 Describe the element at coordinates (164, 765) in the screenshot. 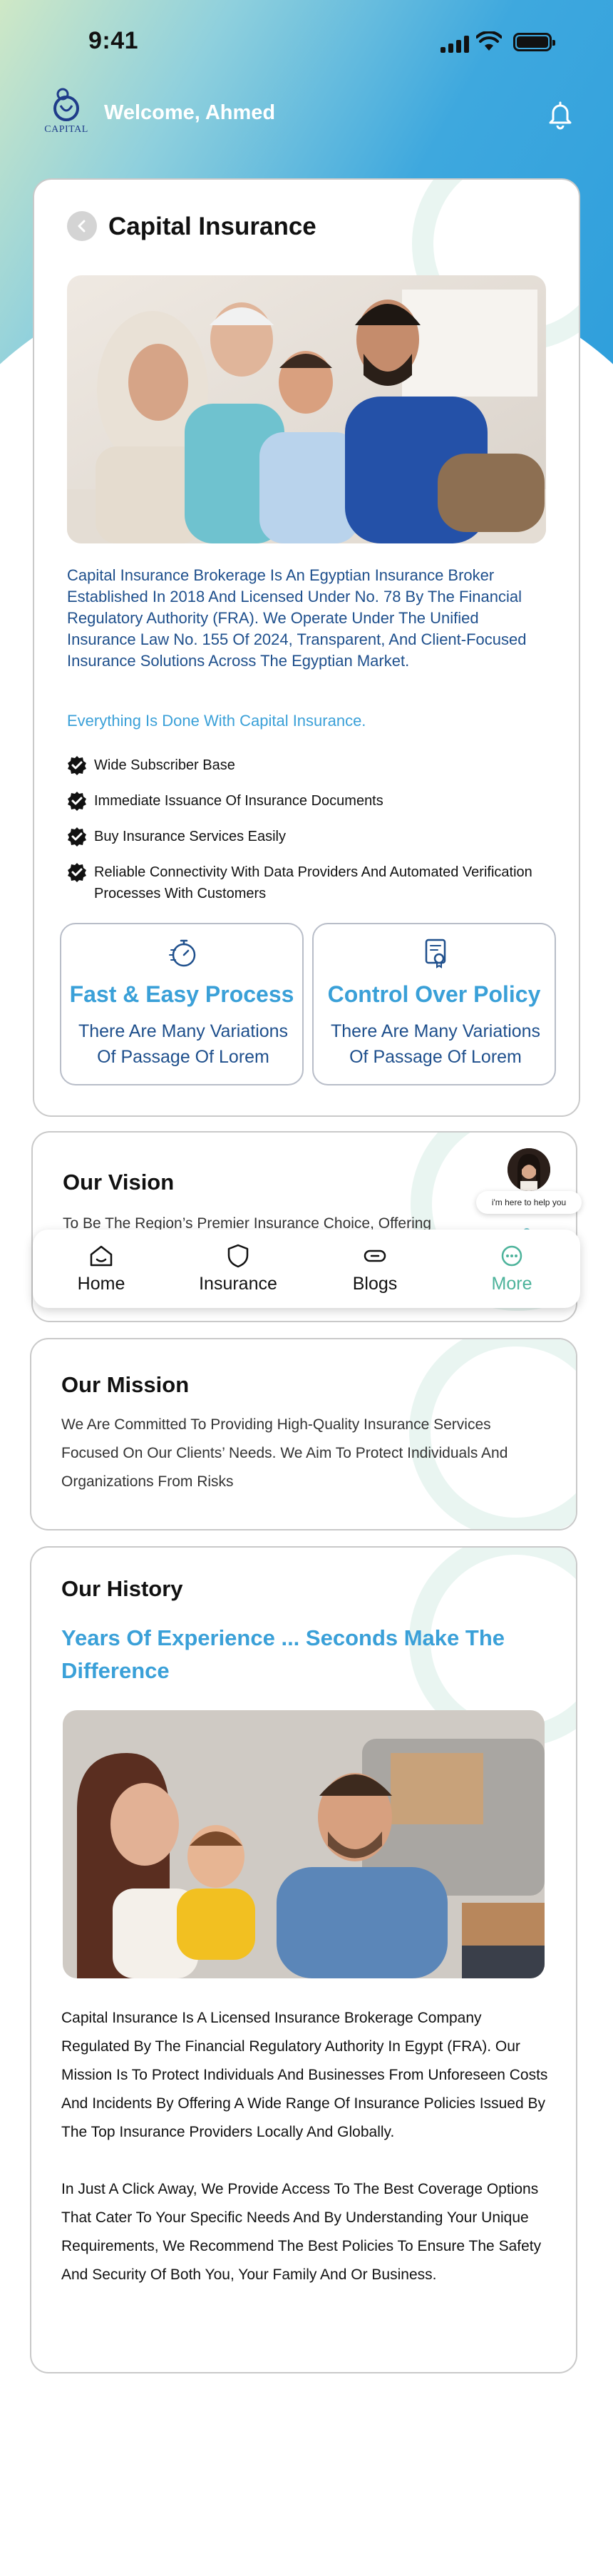

I see `feature-label: Wide Subscriber Base` at that location.